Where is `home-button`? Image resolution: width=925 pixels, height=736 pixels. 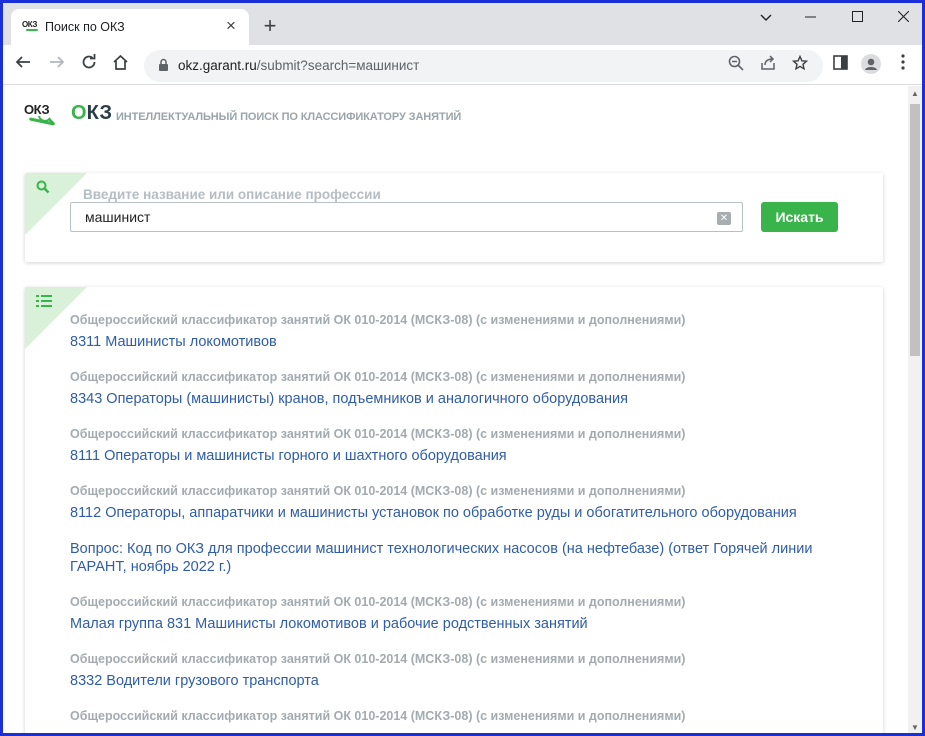 home-button is located at coordinates (120, 65).